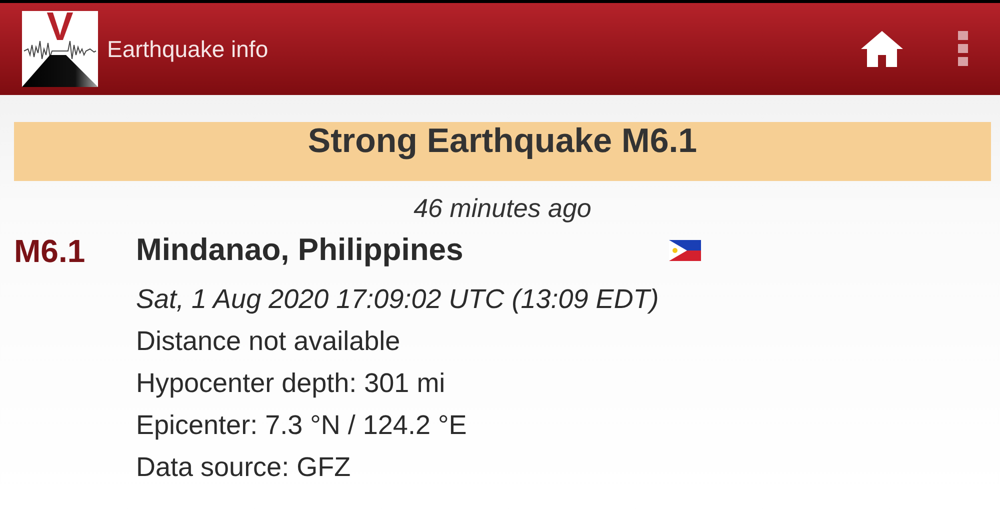 The width and height of the screenshot is (1000, 521). I want to click on detail-line: Distance not available, so click(269, 341).